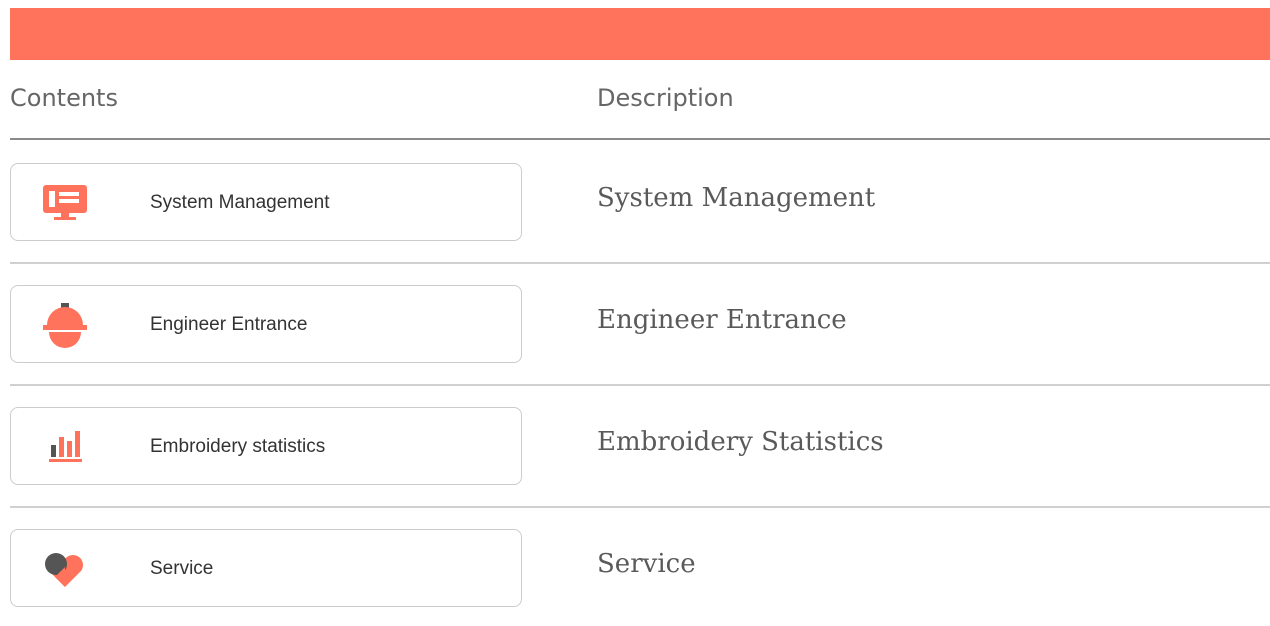 The image size is (1270, 626). I want to click on service-button: Service, so click(266, 568).